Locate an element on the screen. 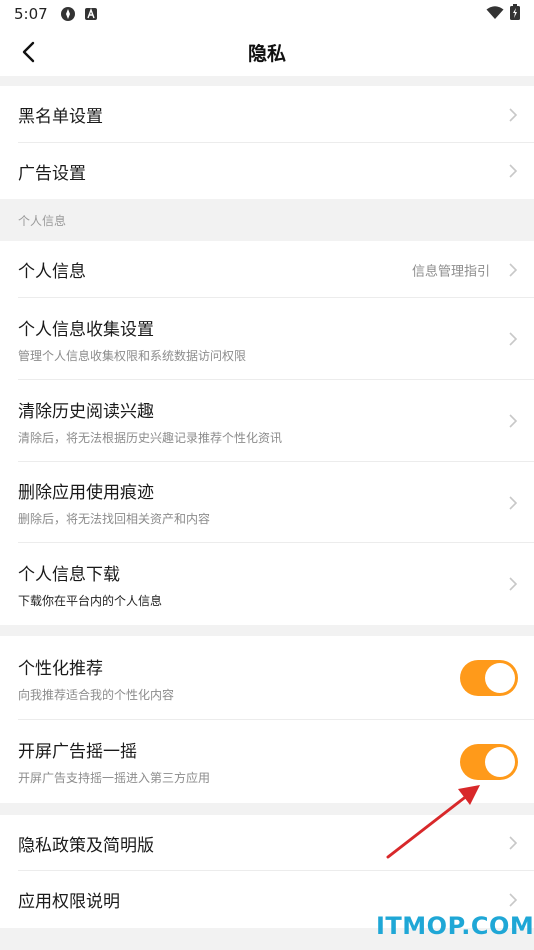  annotation-arrow-icon is located at coordinates (433, 822).